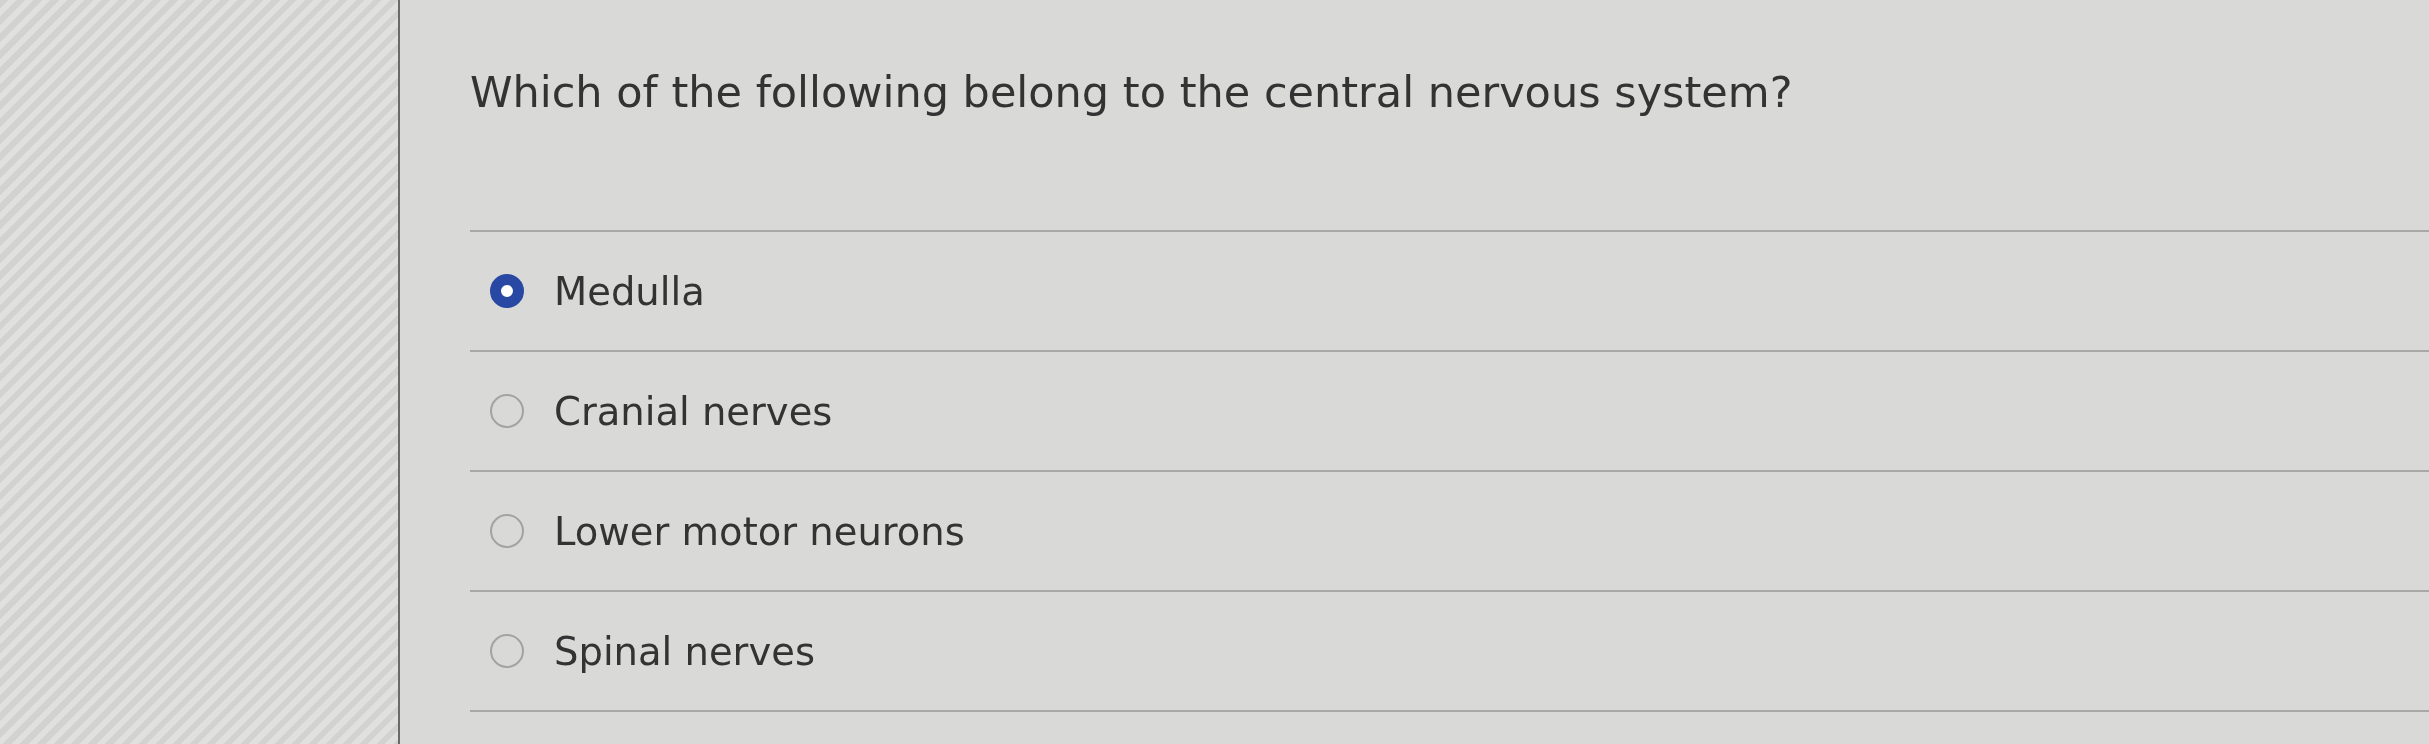  I want to click on option-label: Spinal nerves, so click(684, 651).